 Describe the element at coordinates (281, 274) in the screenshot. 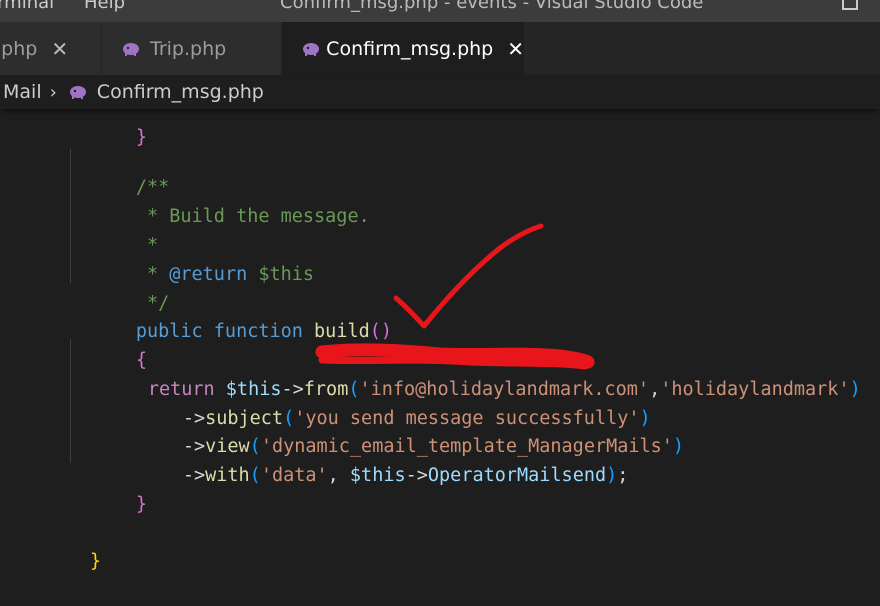

I see `doc-comment: $this` at that location.